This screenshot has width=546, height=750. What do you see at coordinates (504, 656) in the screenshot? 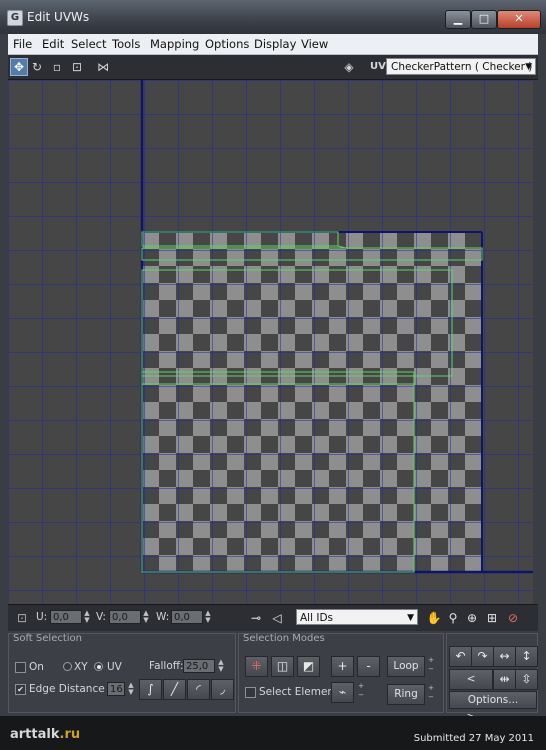
I see `mirror-horizontal-icon: ↔` at bounding box center [504, 656].